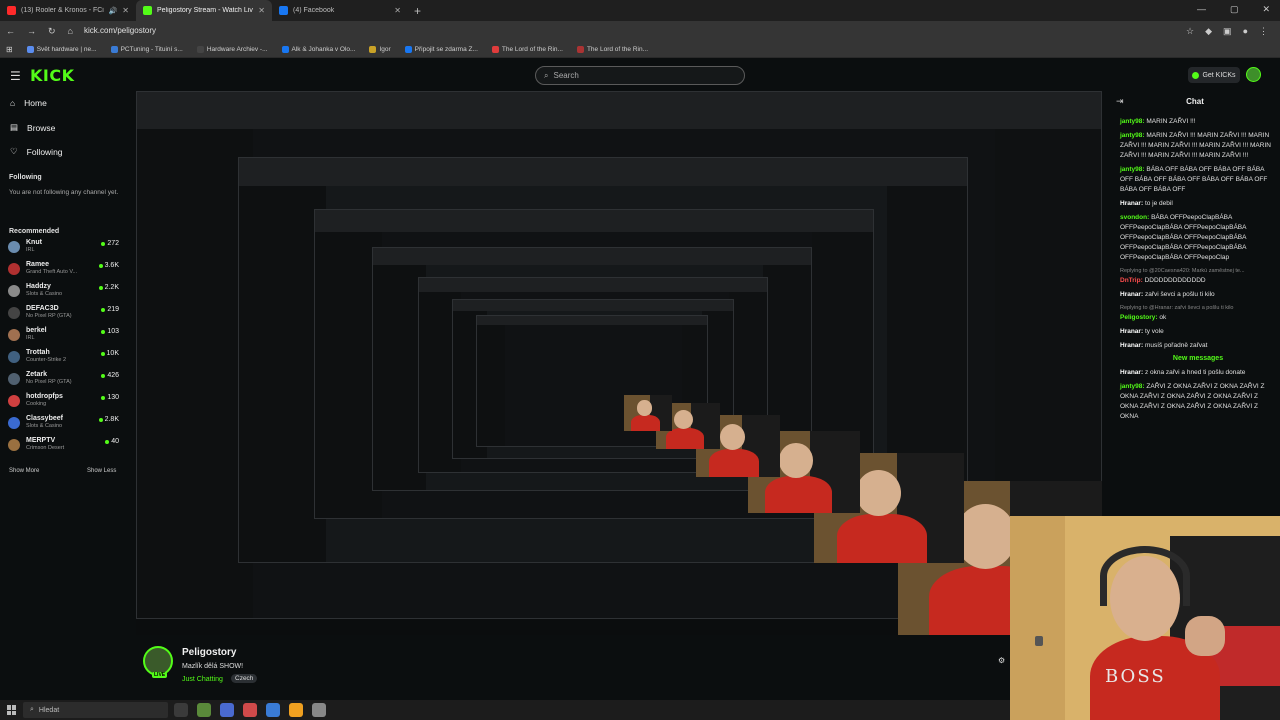 This screenshot has width=1280, height=720. I want to click on bookmark-label: Igor, so click(385, 49).